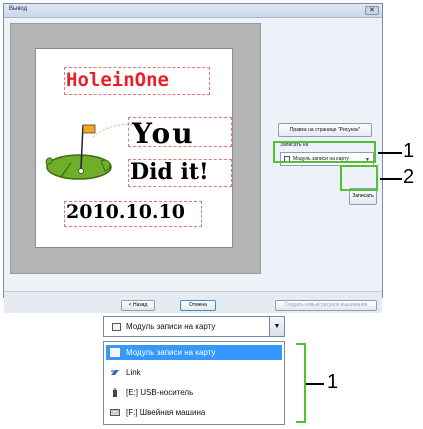 This screenshot has width=423, height=429. I want to click on back-button: < Назад, so click(138, 305).